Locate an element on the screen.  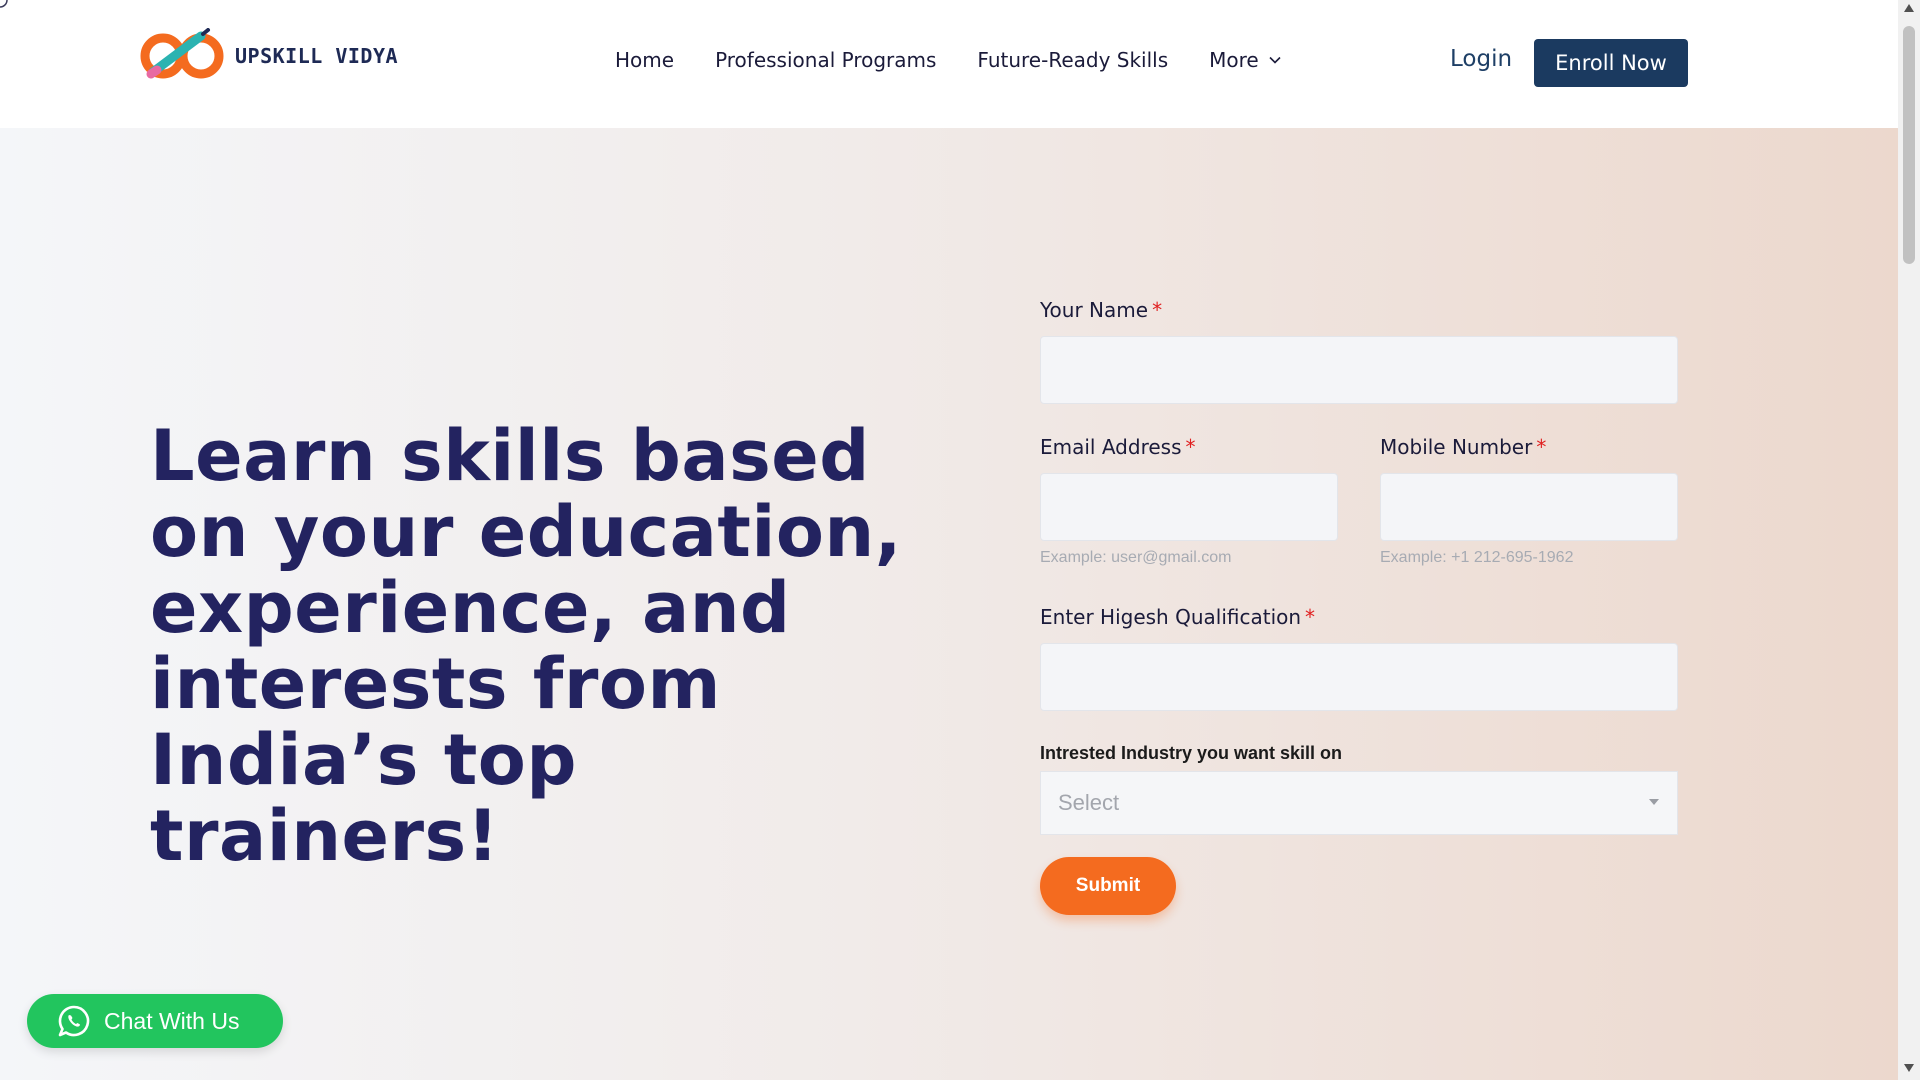
chat-with-us-button: Chat With Us is located at coordinates (155, 1021).